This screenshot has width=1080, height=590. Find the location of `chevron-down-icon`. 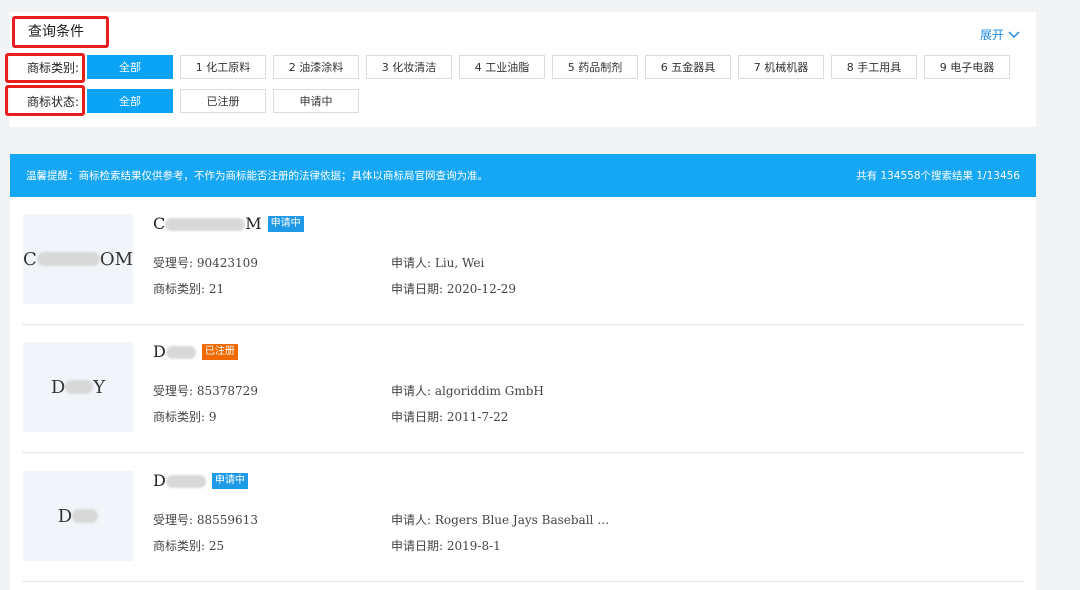

chevron-down-icon is located at coordinates (1014, 34).